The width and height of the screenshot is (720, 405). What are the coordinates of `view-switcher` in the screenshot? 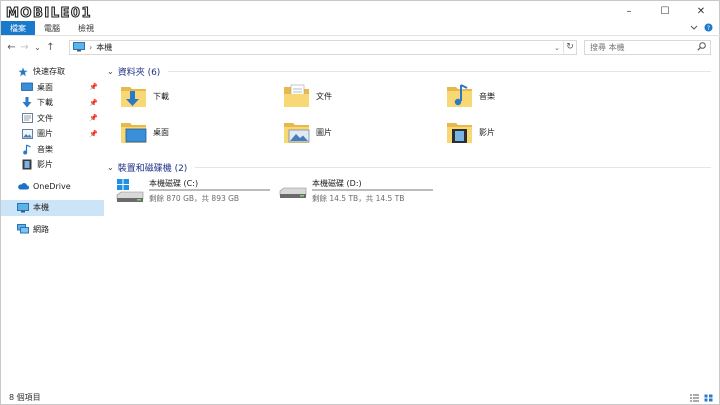 It's located at (701, 397).